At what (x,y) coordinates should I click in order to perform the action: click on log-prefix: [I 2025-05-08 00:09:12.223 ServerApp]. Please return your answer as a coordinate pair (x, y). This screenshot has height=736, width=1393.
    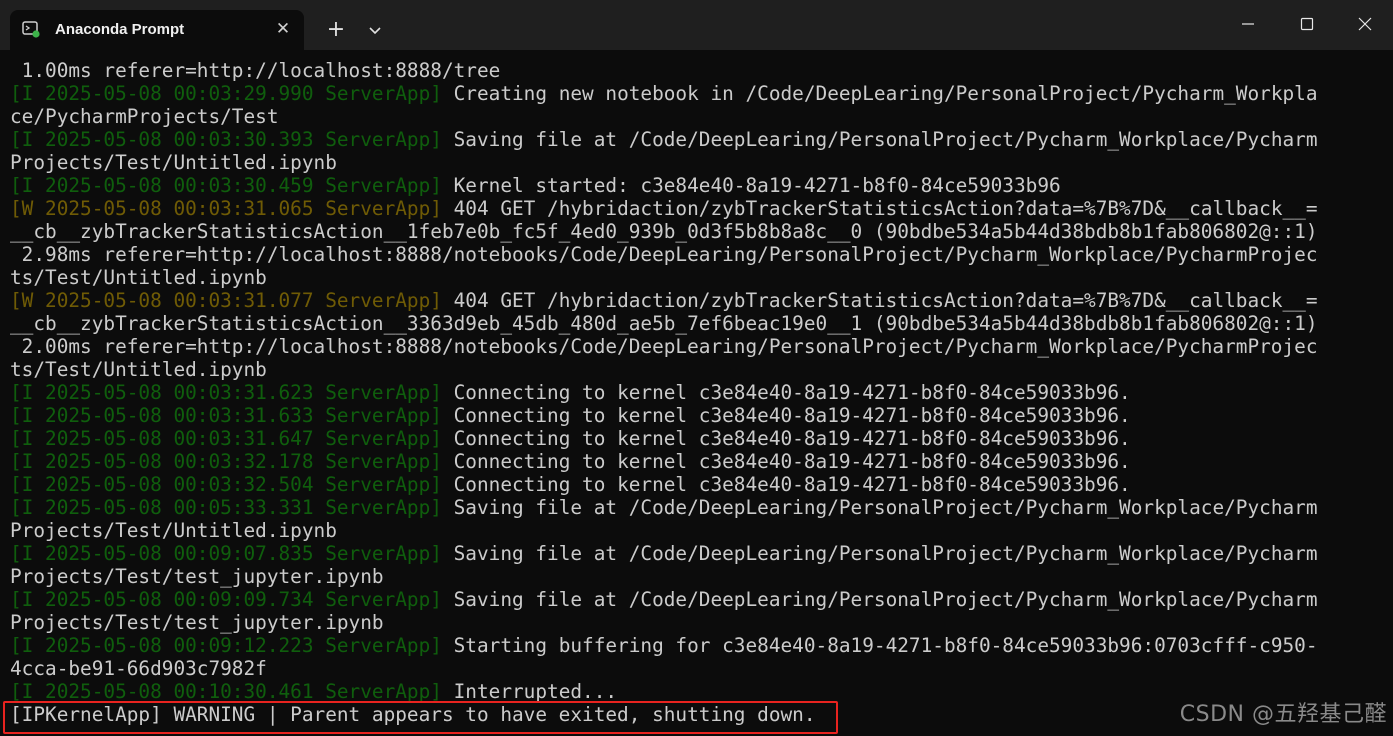
    Looking at the image, I should click on (226, 645).